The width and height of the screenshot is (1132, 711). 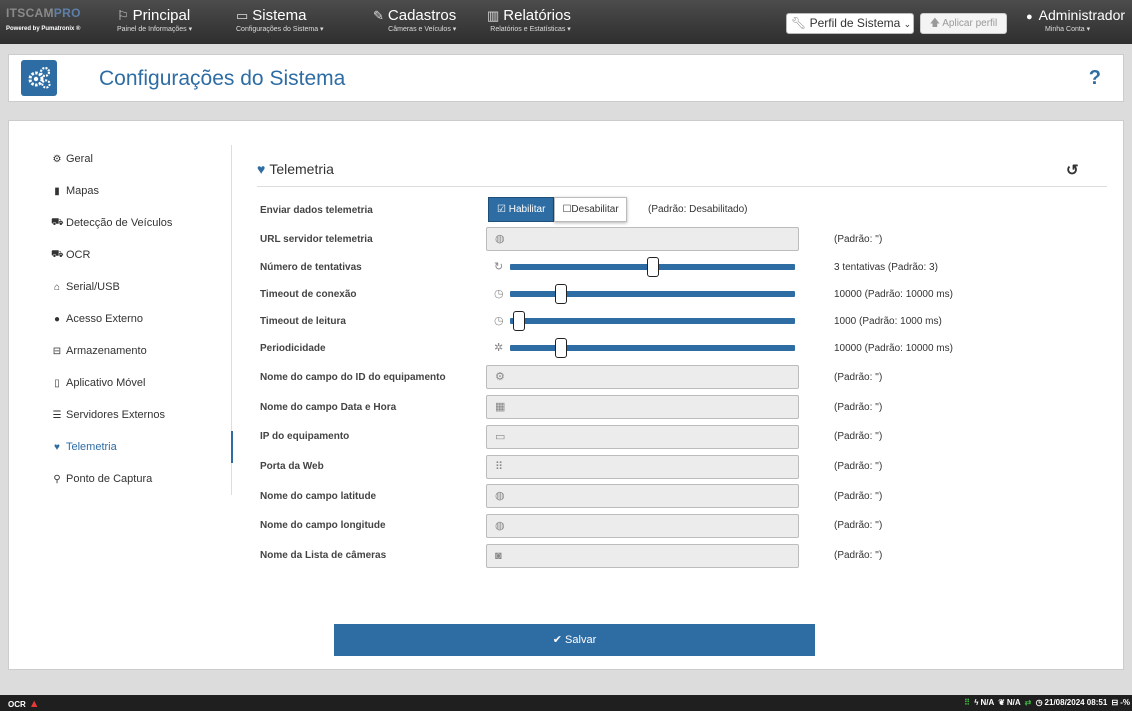 I want to click on nav-sistema: ▭ Sistema Configurações do Sistema ▾, so click(x=280, y=23).